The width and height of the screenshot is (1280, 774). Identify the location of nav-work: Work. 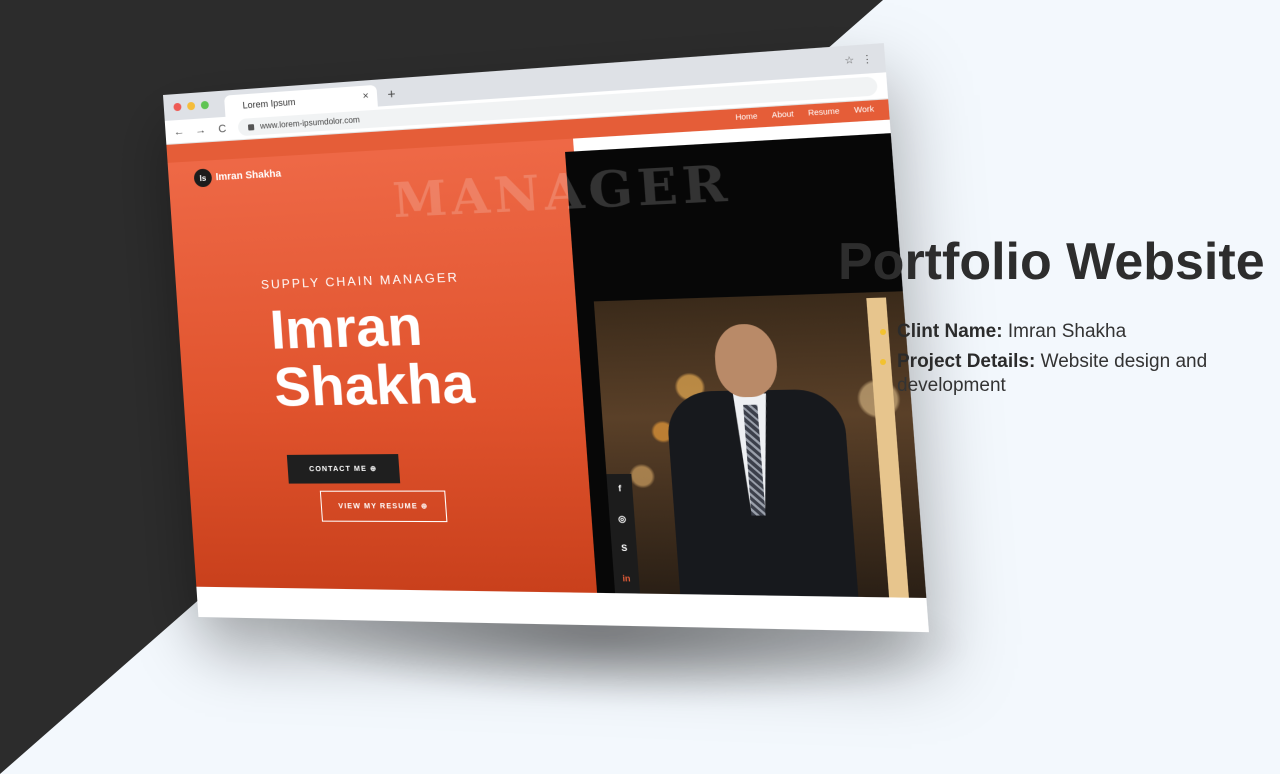
(864, 110).